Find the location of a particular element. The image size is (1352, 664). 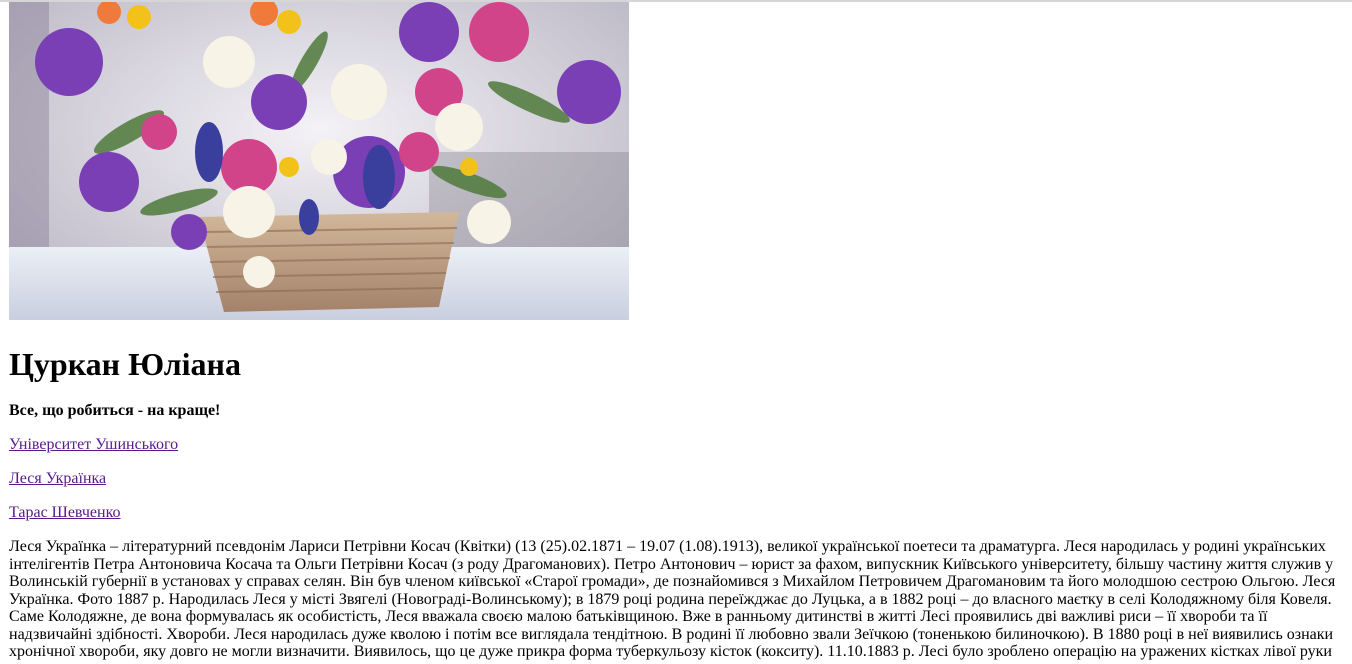

link-paragraph-shevchenko: Тарас Шевченко is located at coordinates (674, 513).